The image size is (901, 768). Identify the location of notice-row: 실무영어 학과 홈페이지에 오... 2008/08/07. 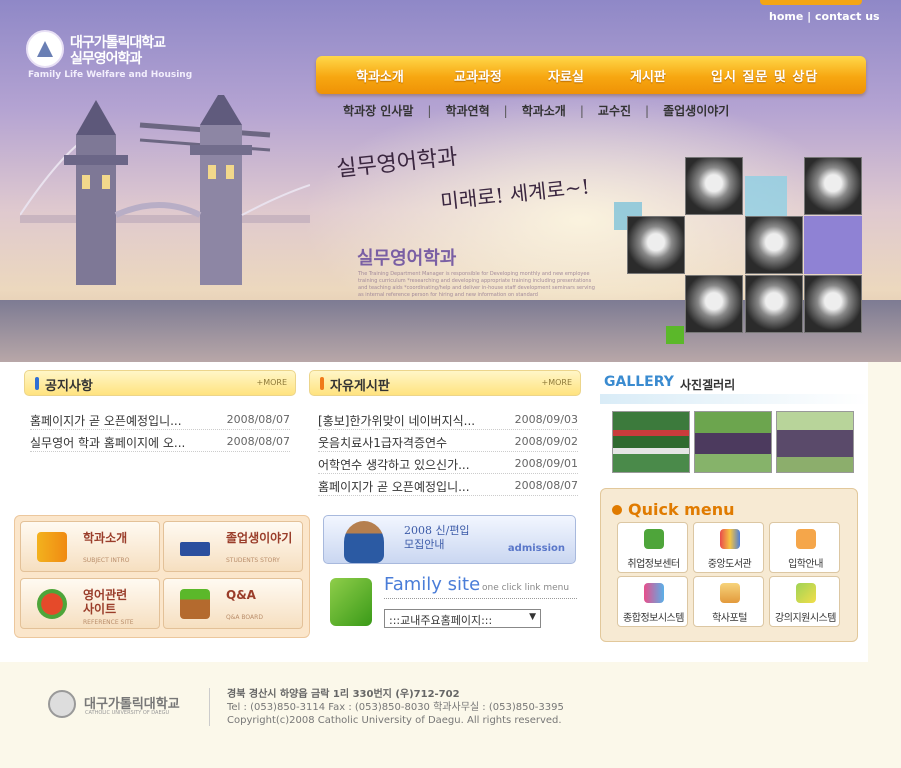
(160, 442).